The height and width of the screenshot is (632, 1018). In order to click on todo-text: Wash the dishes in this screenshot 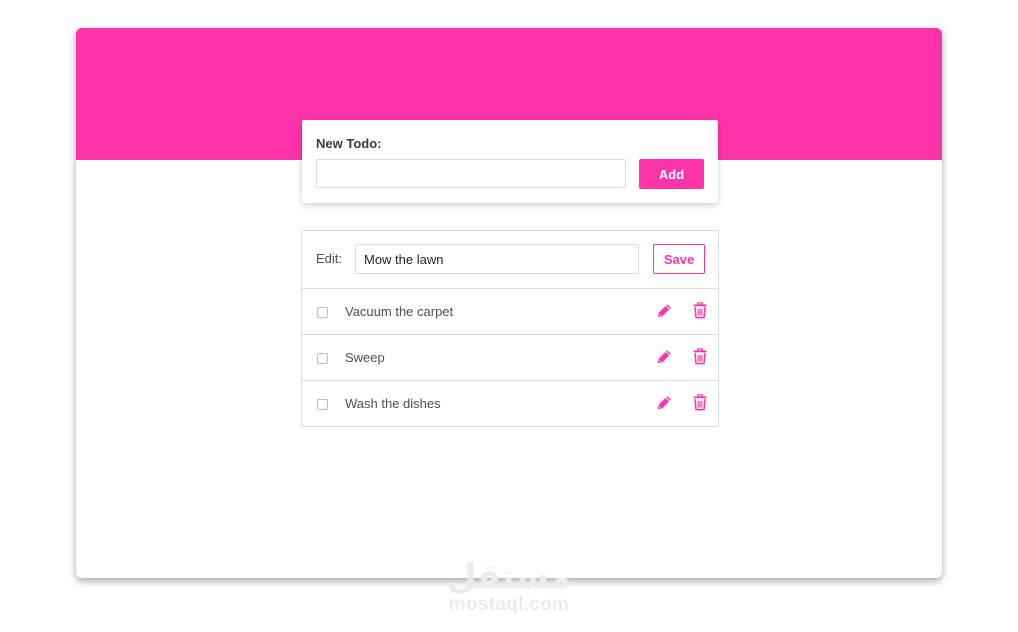, I will do `click(393, 403)`.